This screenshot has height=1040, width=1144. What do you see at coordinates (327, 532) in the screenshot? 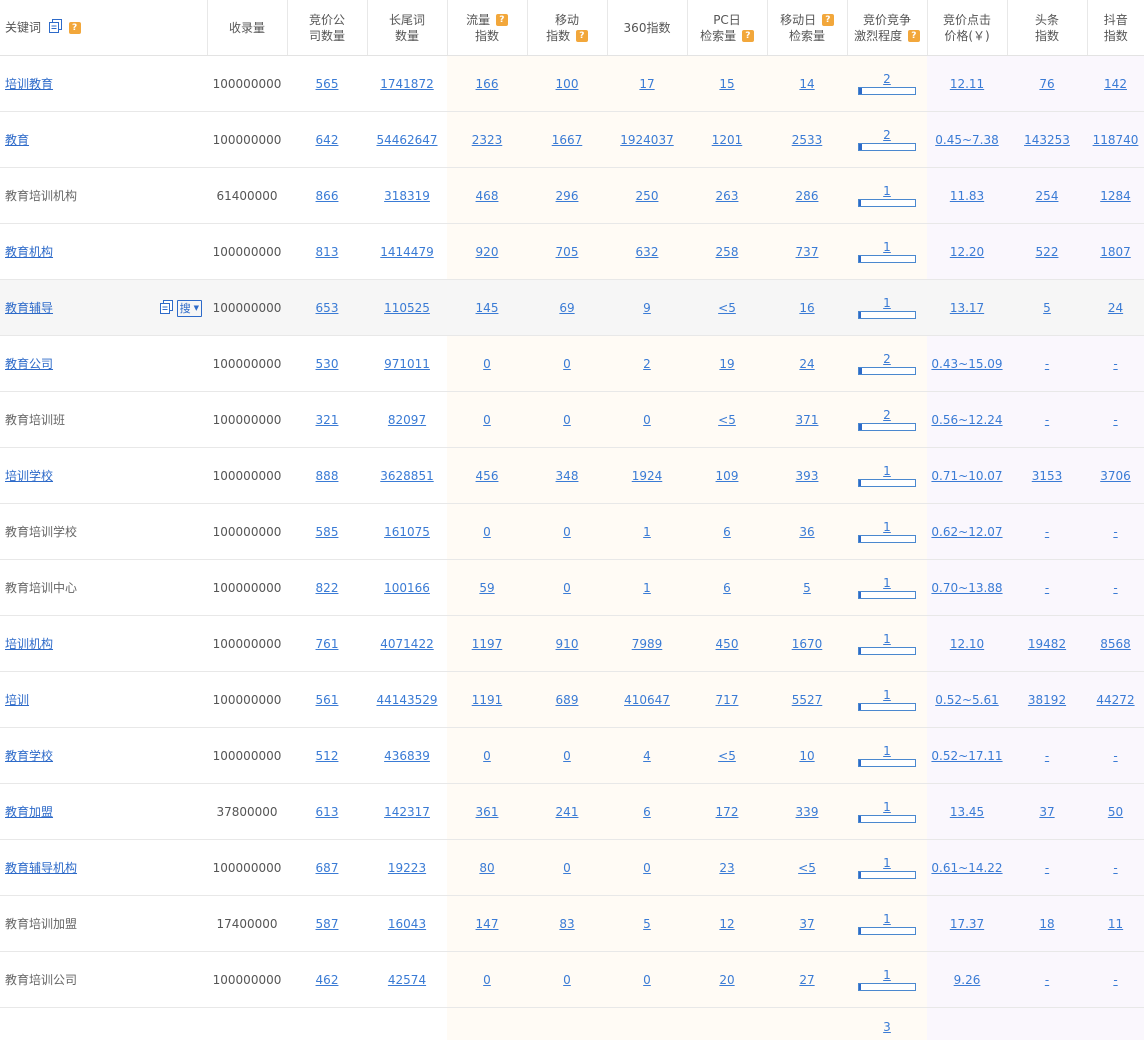
I see `bid-companies-link: 585` at bounding box center [327, 532].